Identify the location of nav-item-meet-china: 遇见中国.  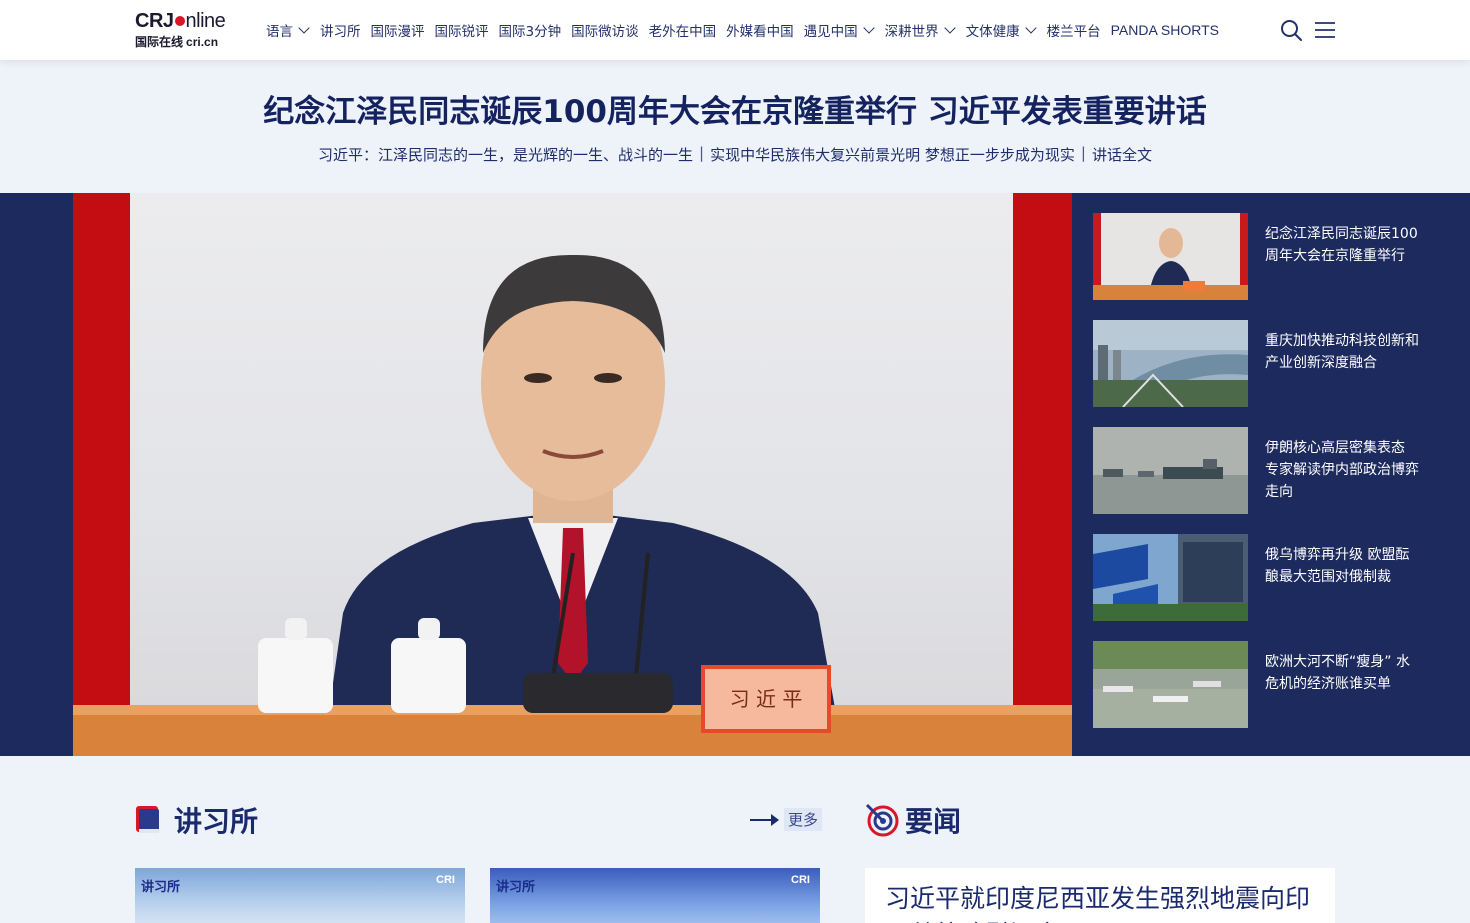
(839, 30).